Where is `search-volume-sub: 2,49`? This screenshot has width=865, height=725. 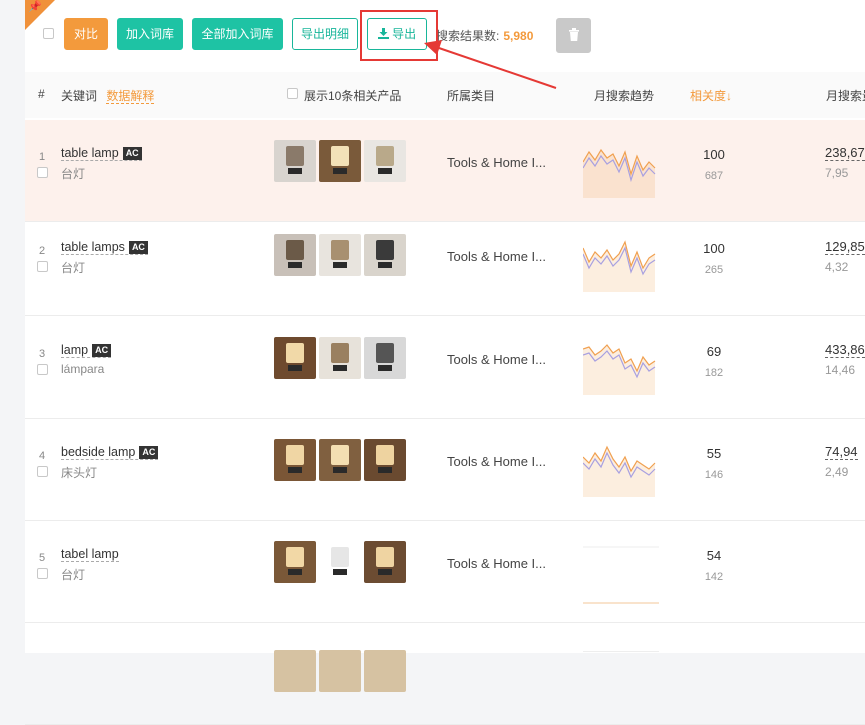
search-volume-sub: 2,49 is located at coordinates (837, 472).